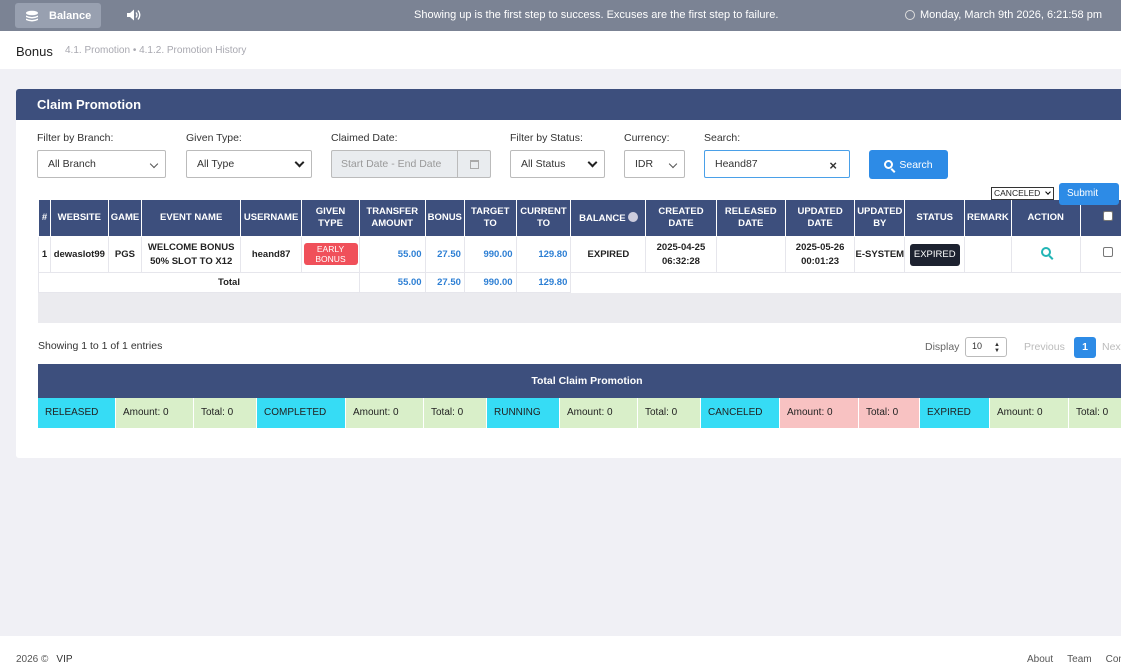 The image size is (1121, 669). Describe the element at coordinates (916, 164) in the screenshot. I see `search-button-label: Search` at that location.